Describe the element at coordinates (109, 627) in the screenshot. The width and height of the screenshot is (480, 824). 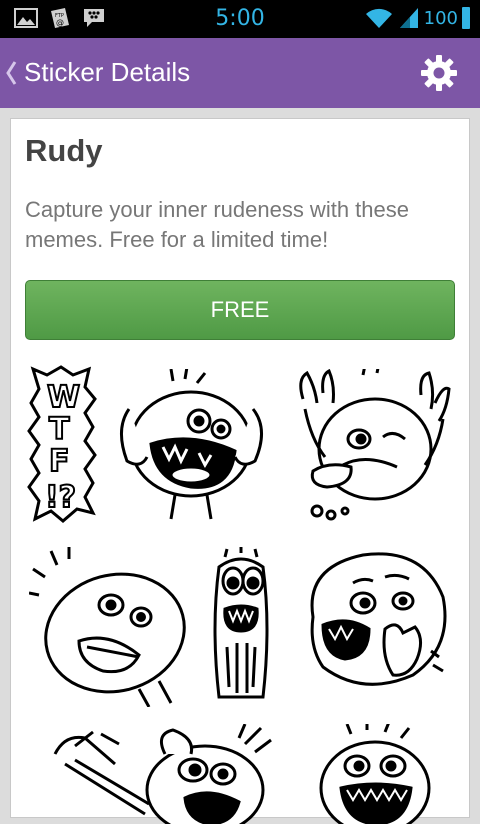
I see `sticker-scared-round-face` at that location.